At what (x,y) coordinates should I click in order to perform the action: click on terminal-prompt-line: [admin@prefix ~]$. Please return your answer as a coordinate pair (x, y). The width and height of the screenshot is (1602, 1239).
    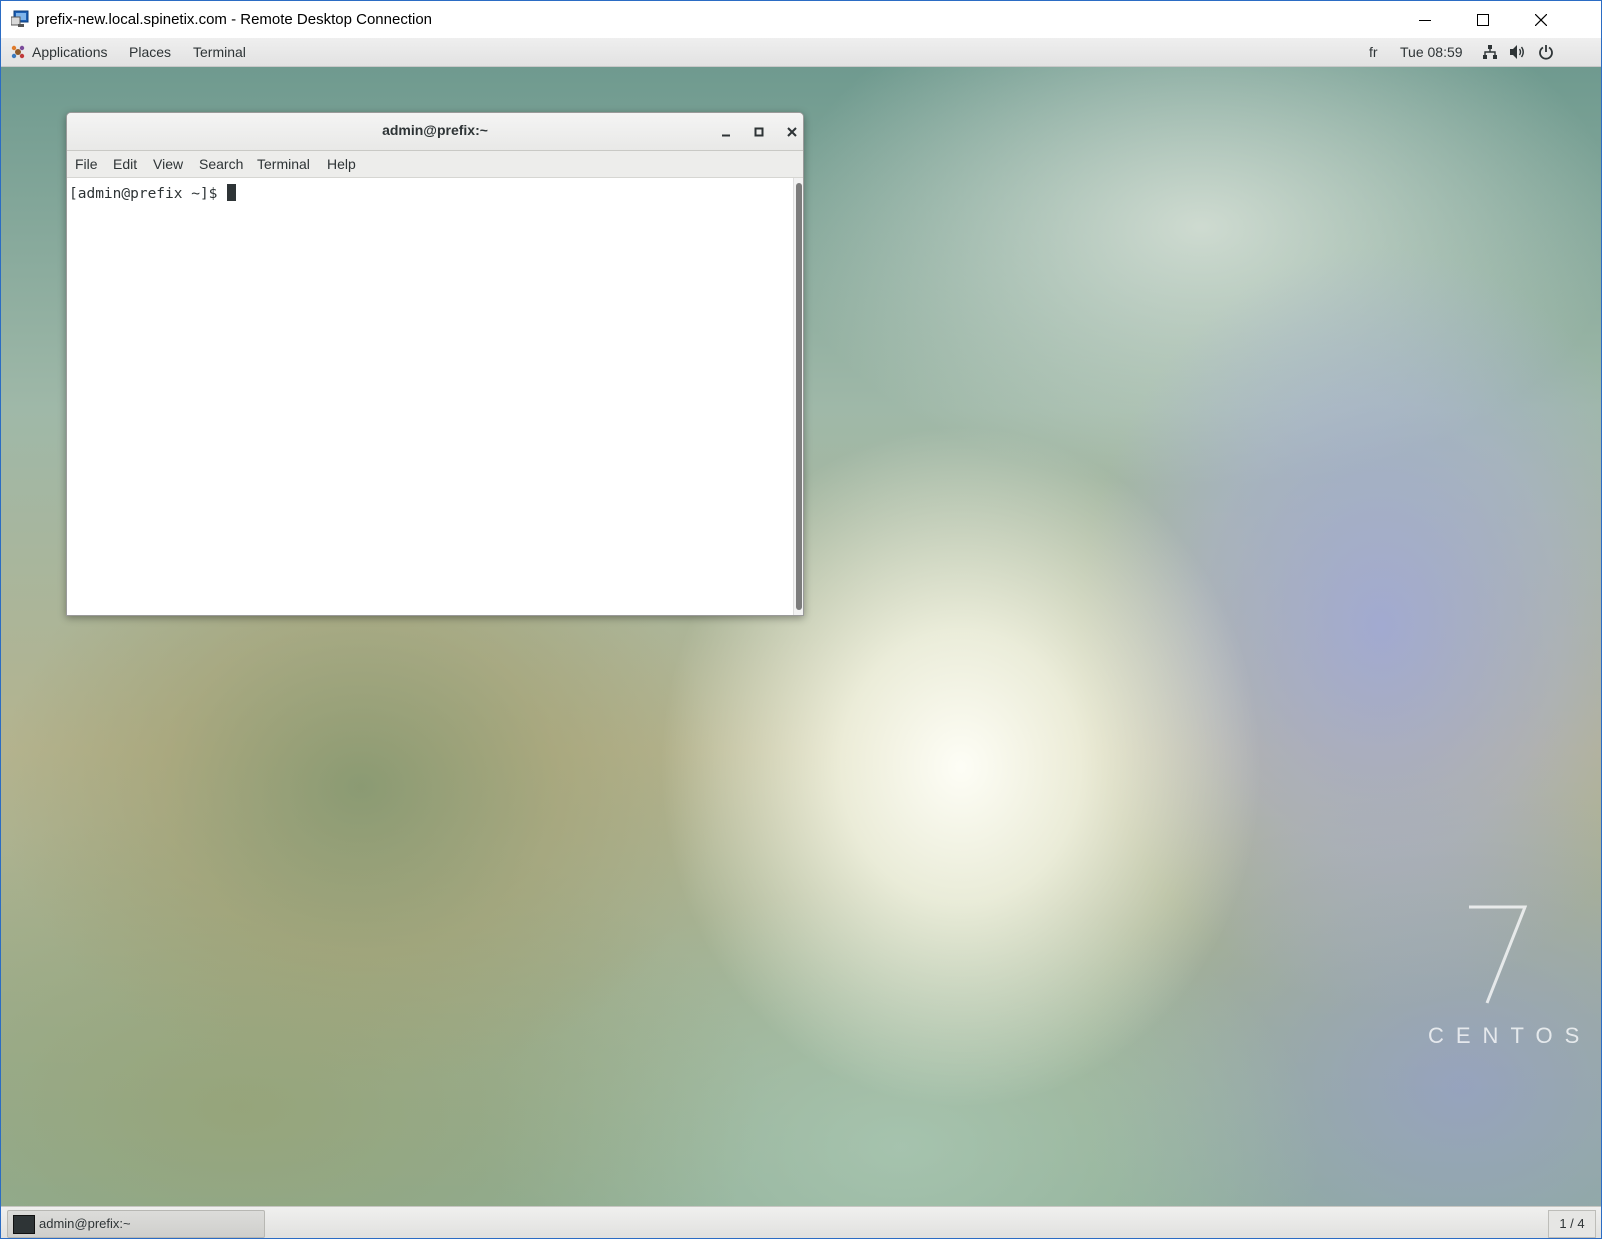
    Looking at the image, I should click on (153, 193).